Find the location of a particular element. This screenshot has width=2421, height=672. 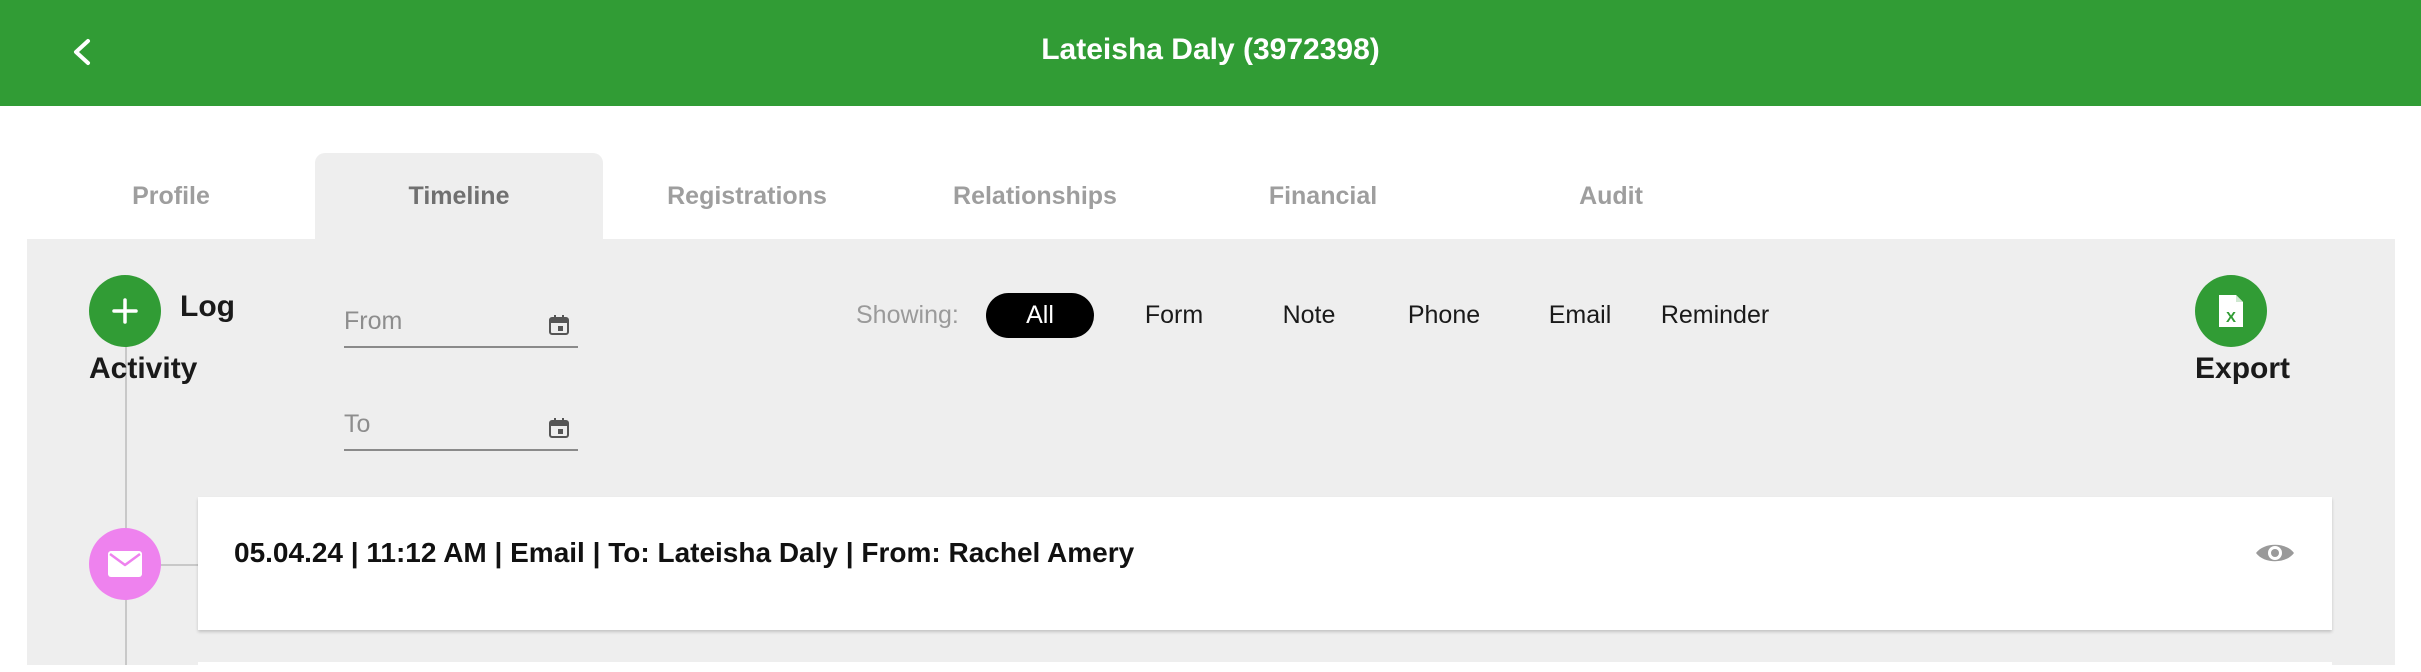

excel-icon: X is located at coordinates (2231, 311).